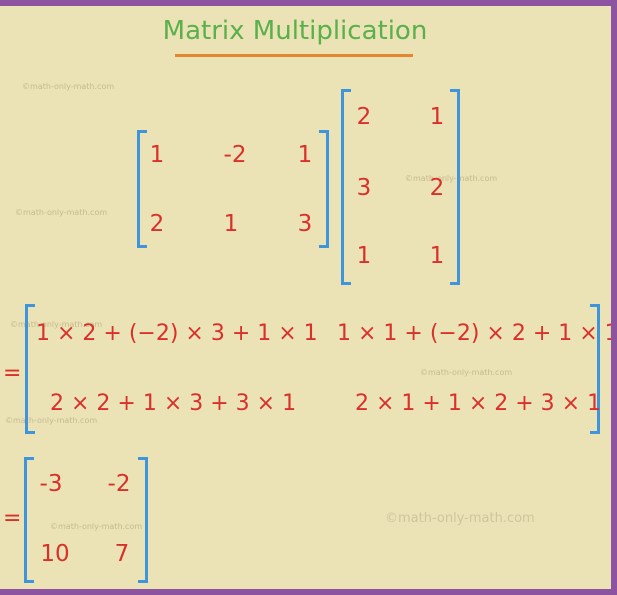  Describe the element at coordinates (122, 554) in the screenshot. I see `result-cell: 7` at that location.